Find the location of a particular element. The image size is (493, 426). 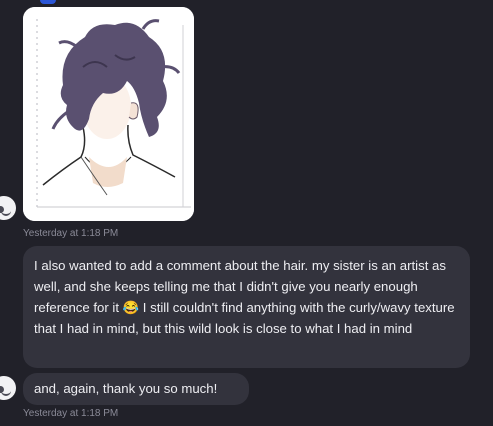

message-bubble: and, again, thank you so much! is located at coordinates (136, 389).